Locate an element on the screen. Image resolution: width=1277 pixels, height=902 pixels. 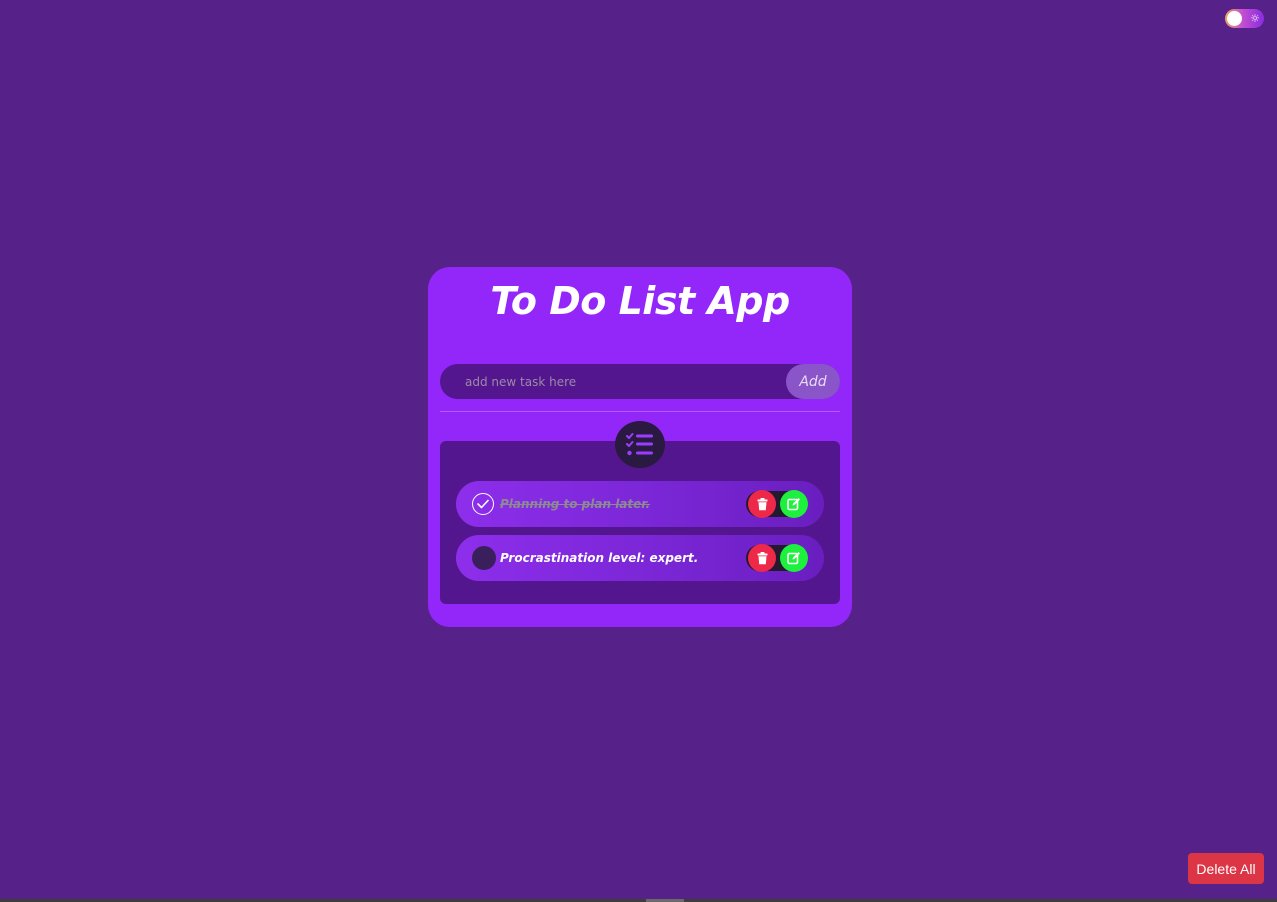
toggle-knob is located at coordinates (1234, 18).